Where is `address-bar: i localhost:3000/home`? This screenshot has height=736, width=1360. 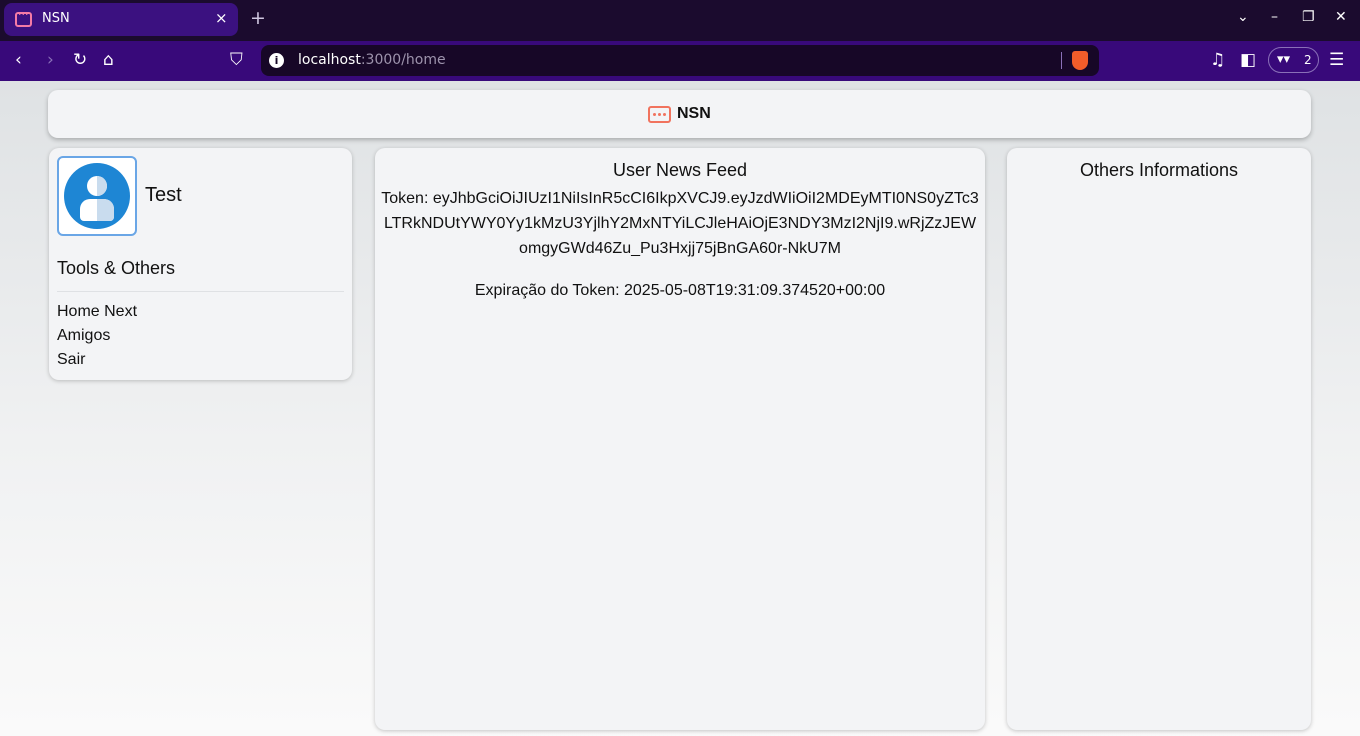 address-bar: i localhost:3000/home is located at coordinates (680, 60).